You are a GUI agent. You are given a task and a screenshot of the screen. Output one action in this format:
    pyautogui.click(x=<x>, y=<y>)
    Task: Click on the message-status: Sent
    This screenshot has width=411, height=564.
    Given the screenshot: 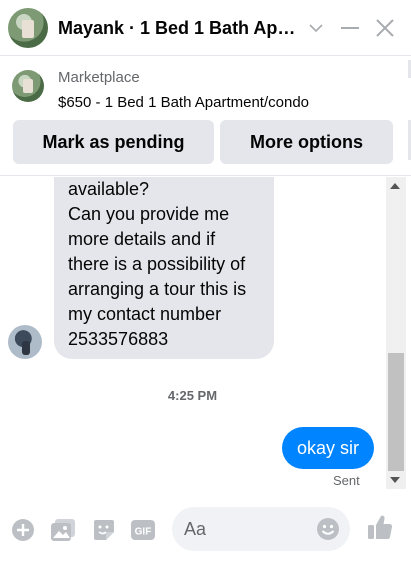 What is the action you would take?
    pyautogui.click(x=346, y=480)
    